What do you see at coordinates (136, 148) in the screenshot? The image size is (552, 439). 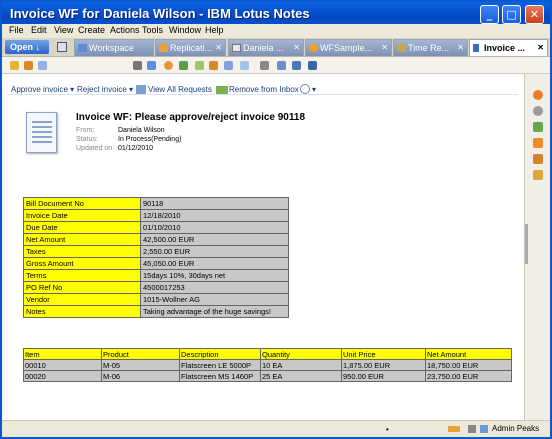 I see `updated-value: 01/12/2010` at bounding box center [136, 148].